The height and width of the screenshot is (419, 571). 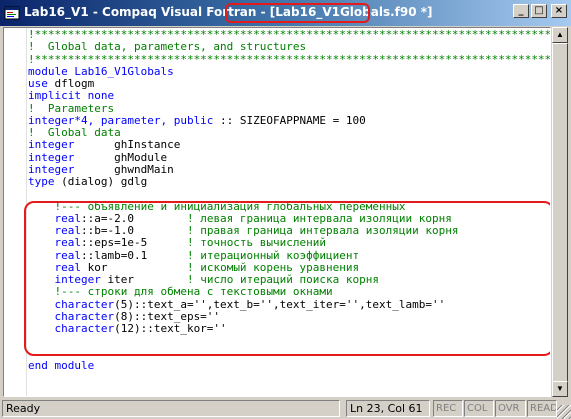 I want to click on maximize-icon: □, so click(x=539, y=11).